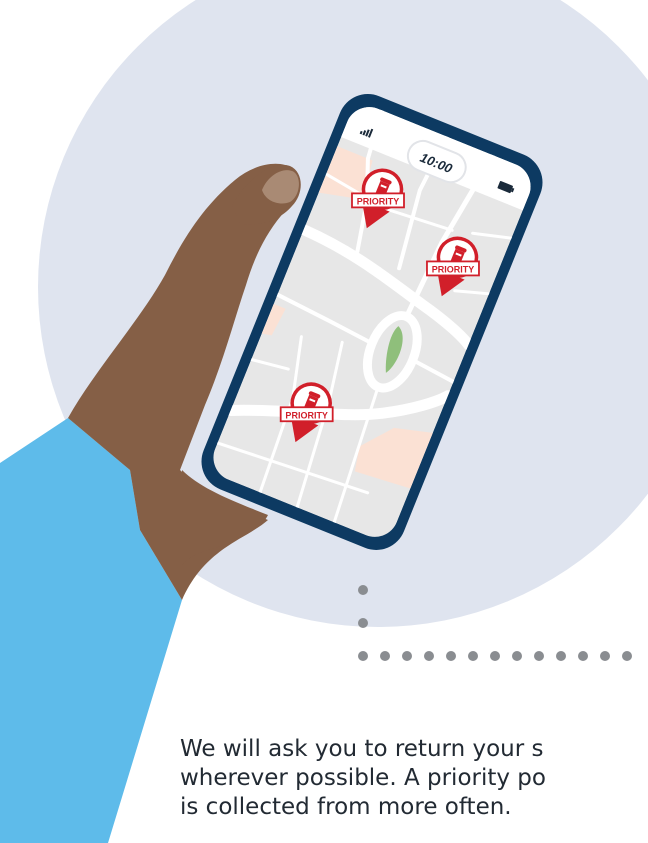  Describe the element at coordinates (362, 749) in the screenshot. I see `caption-line-1: We will ask you to return your s` at that location.